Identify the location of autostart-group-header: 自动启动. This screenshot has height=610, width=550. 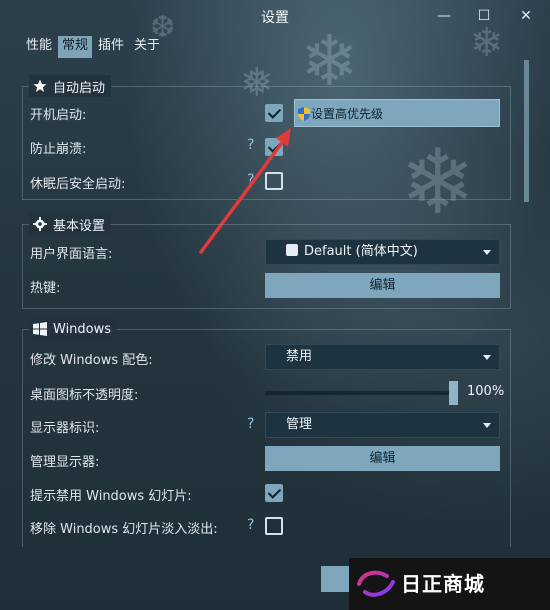
(70, 86).